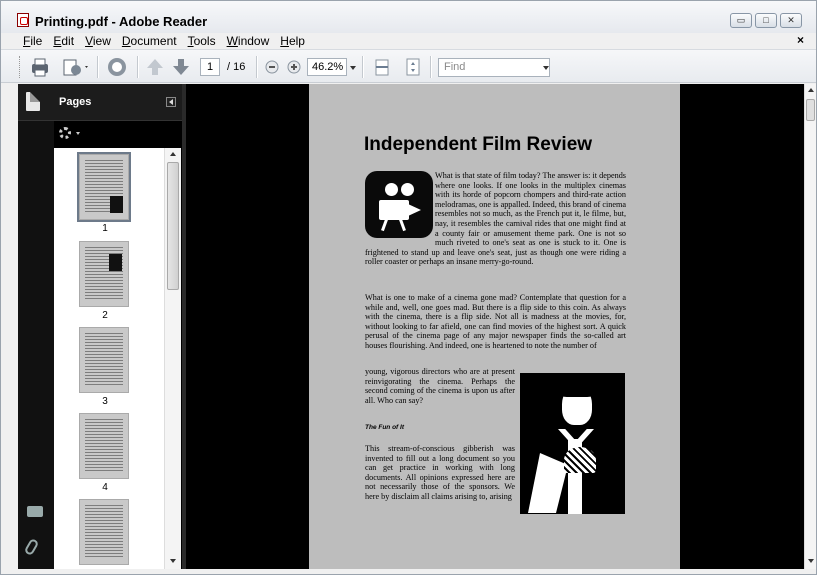 The height and width of the screenshot is (575, 817). What do you see at coordinates (292, 41) in the screenshot?
I see `menu-help: Help` at bounding box center [292, 41].